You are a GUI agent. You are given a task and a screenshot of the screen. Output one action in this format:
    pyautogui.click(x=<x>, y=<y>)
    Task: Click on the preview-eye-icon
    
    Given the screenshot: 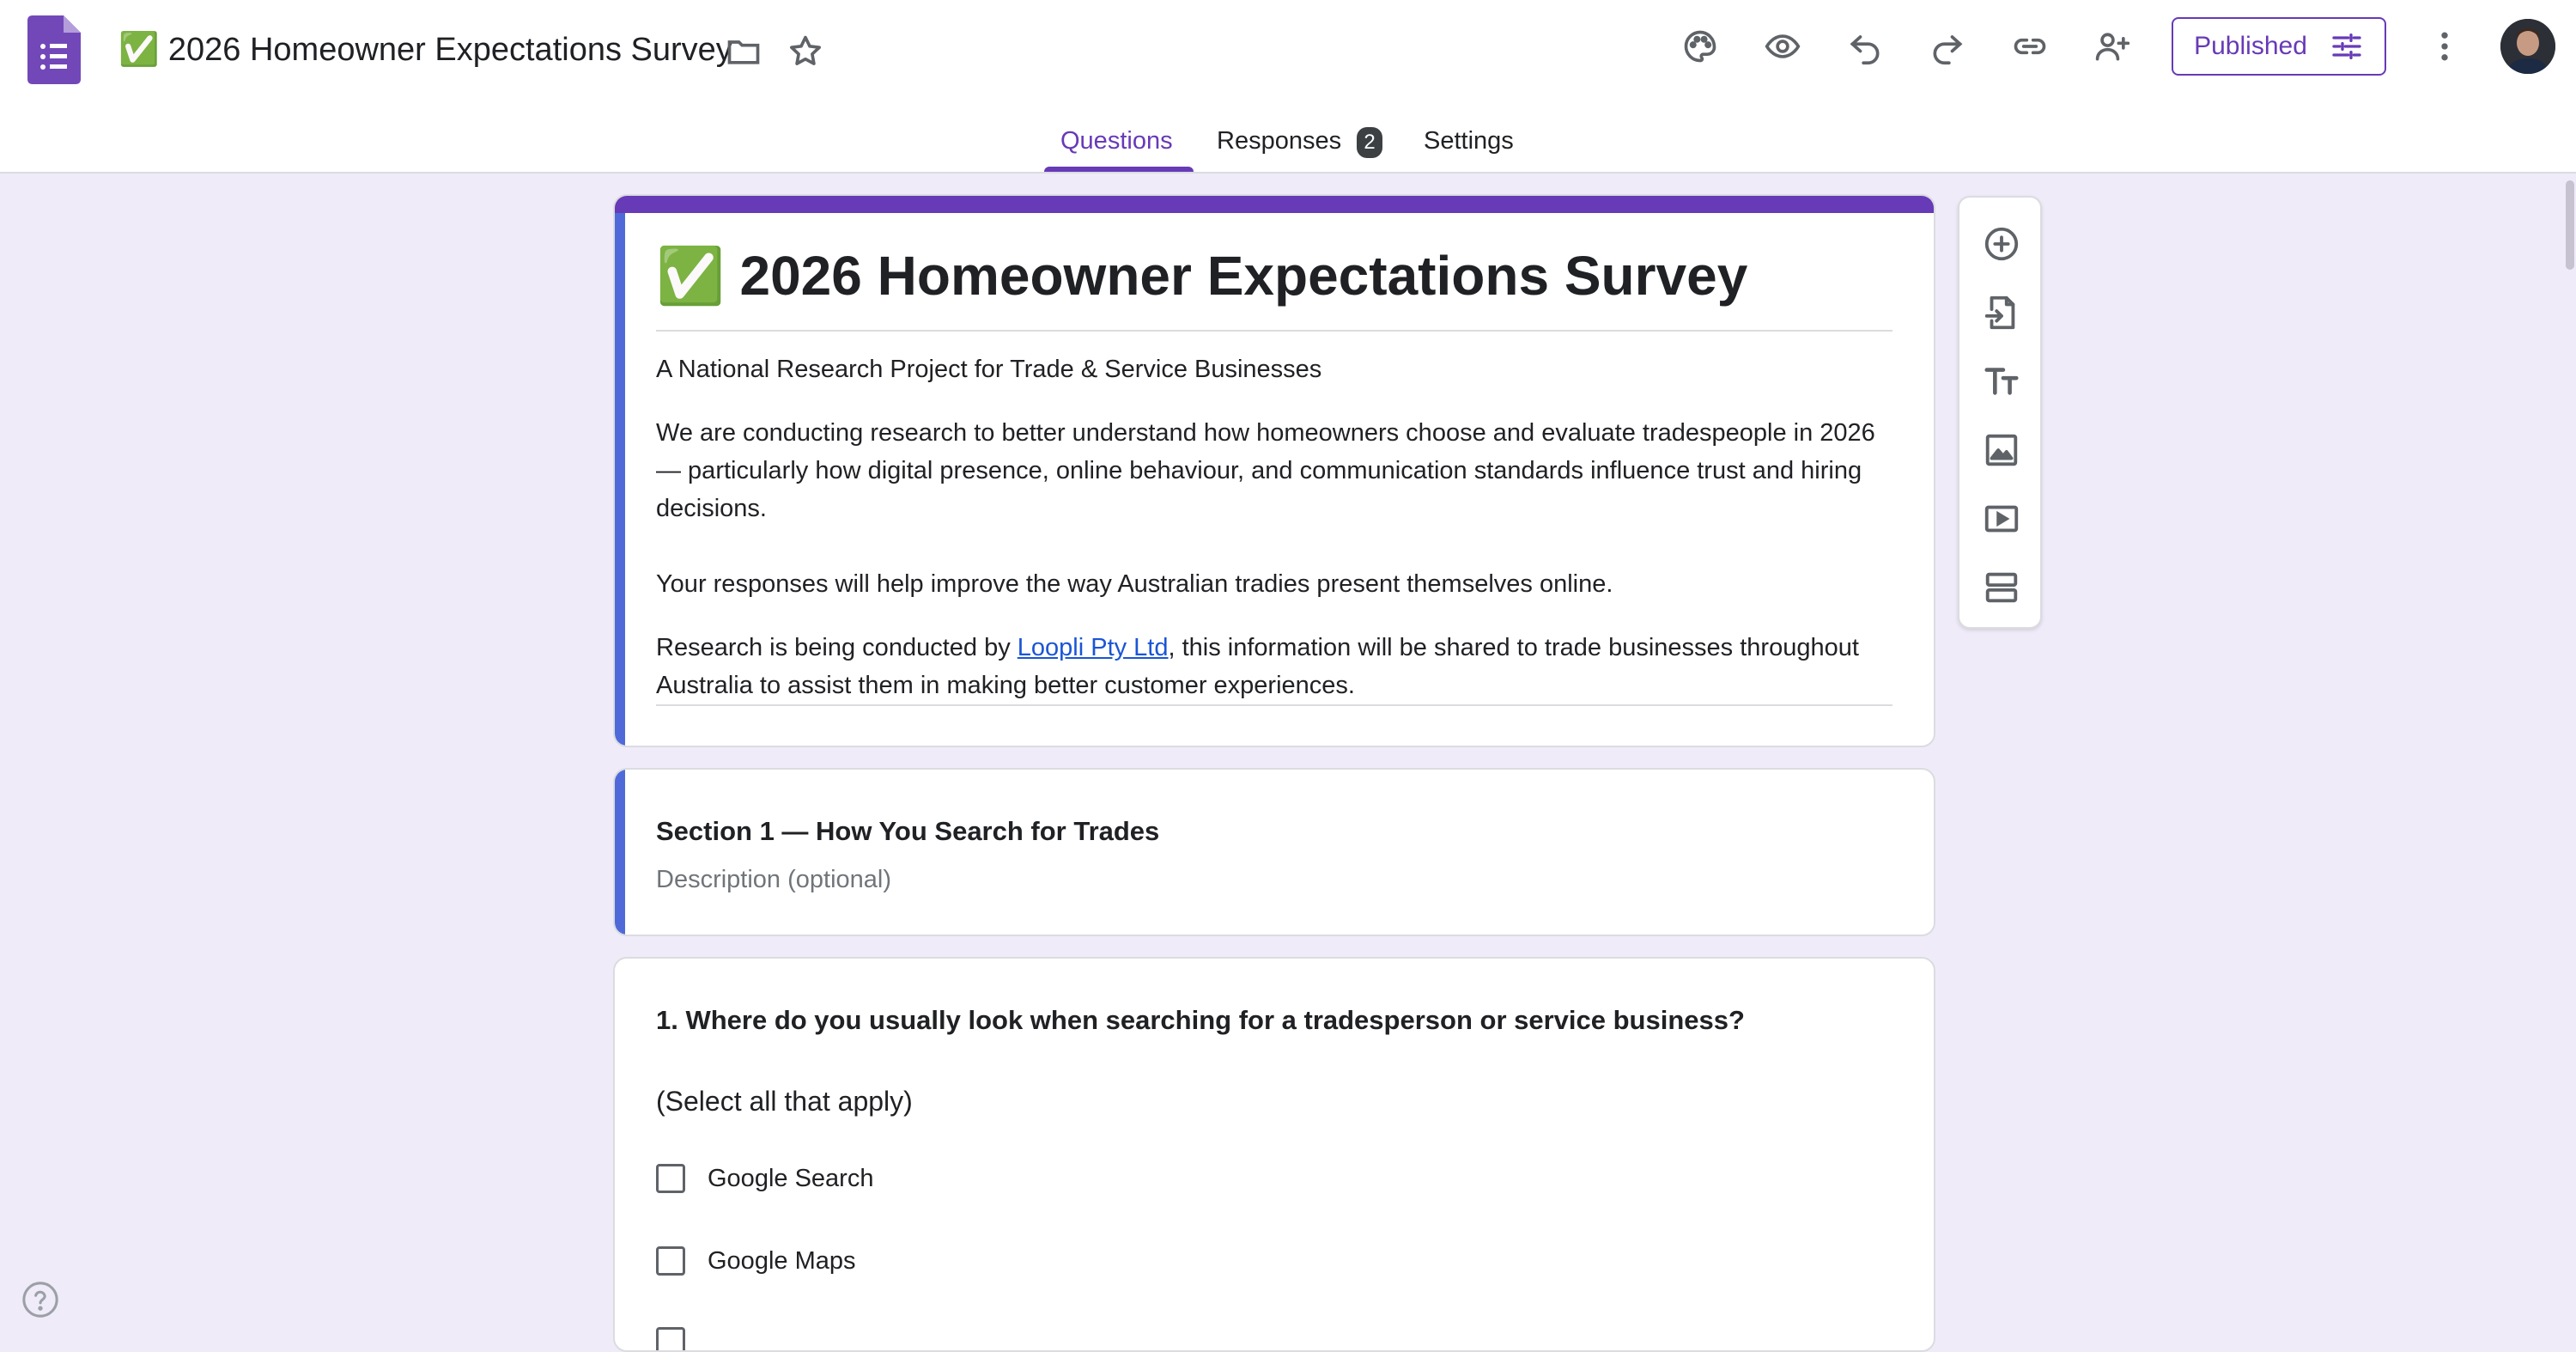 What is the action you would take?
    pyautogui.click(x=1783, y=46)
    